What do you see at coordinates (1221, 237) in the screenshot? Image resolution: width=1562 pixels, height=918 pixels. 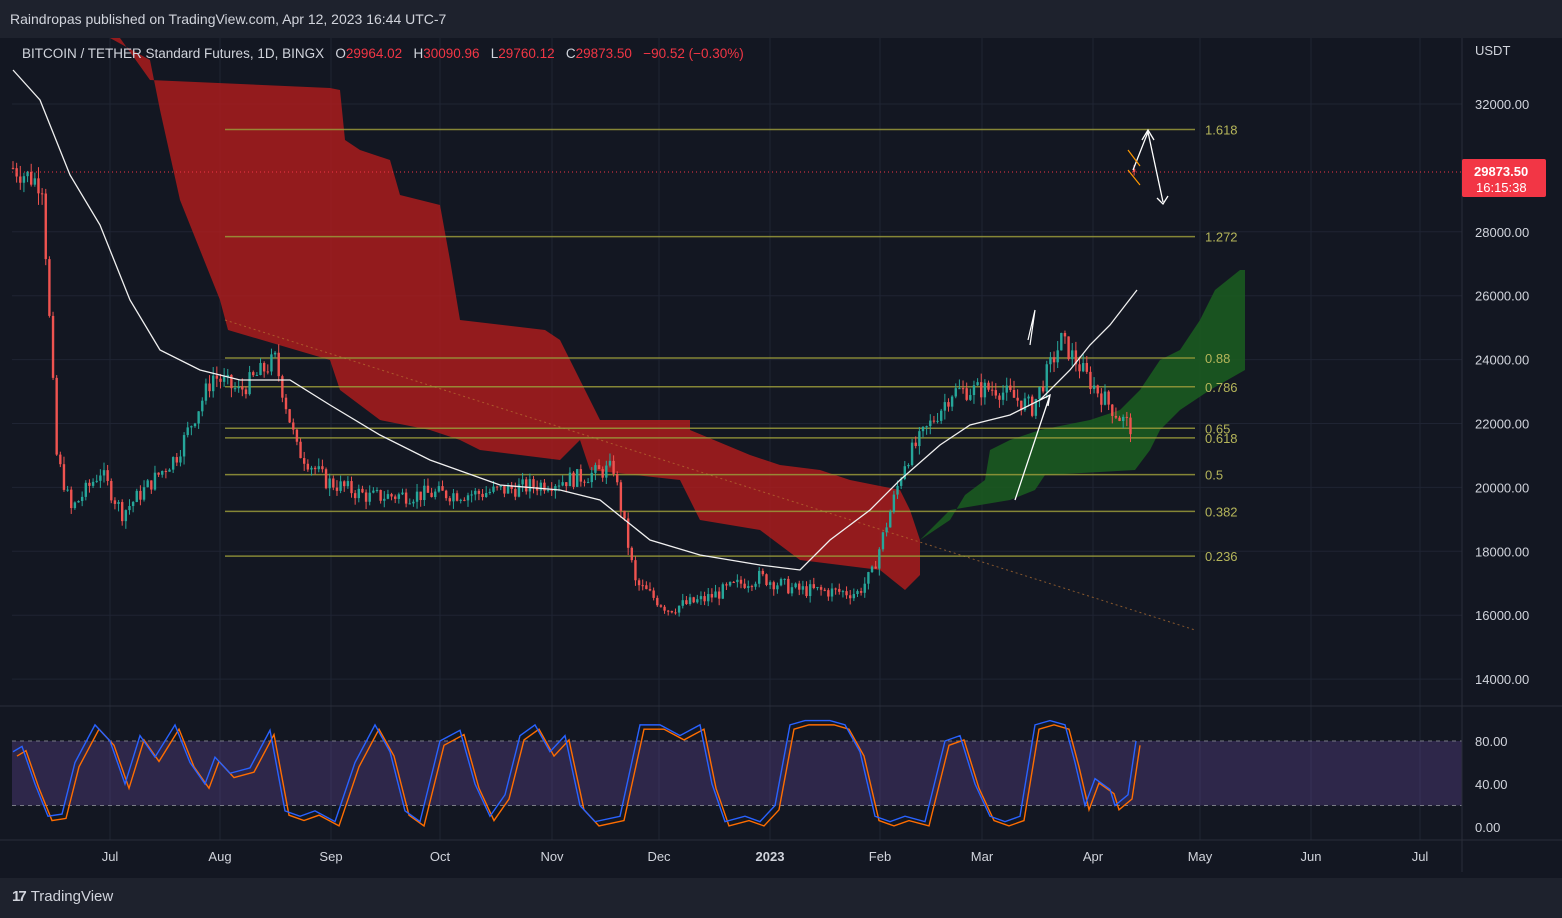 I see `fib-label: 1.272` at bounding box center [1221, 237].